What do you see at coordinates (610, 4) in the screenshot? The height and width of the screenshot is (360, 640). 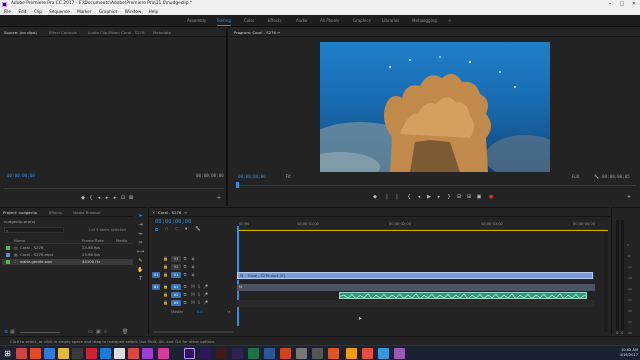 I see `minimize-button: –` at bounding box center [610, 4].